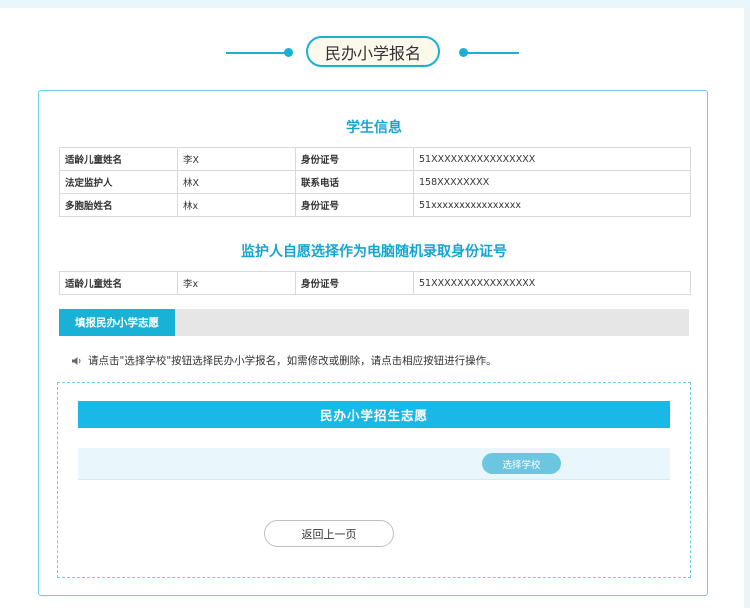 Image resolution: width=750 pixels, height=608 pixels. Describe the element at coordinates (374, 252) in the screenshot. I see `guardian-choice-title: 监护人自愿选择作为电脑随机录取身份证号` at that location.